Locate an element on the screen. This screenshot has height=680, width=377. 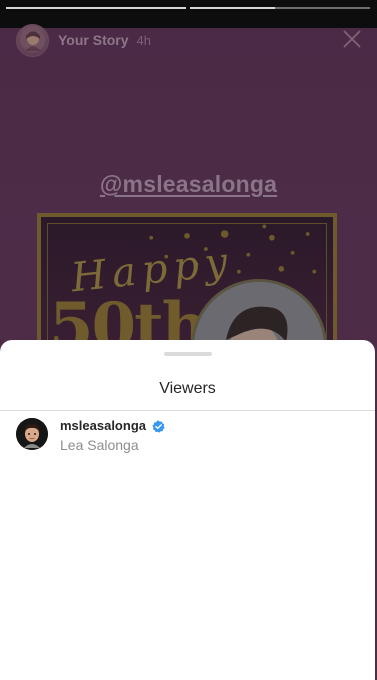
story-header: Your Story 4h is located at coordinates (83, 40).